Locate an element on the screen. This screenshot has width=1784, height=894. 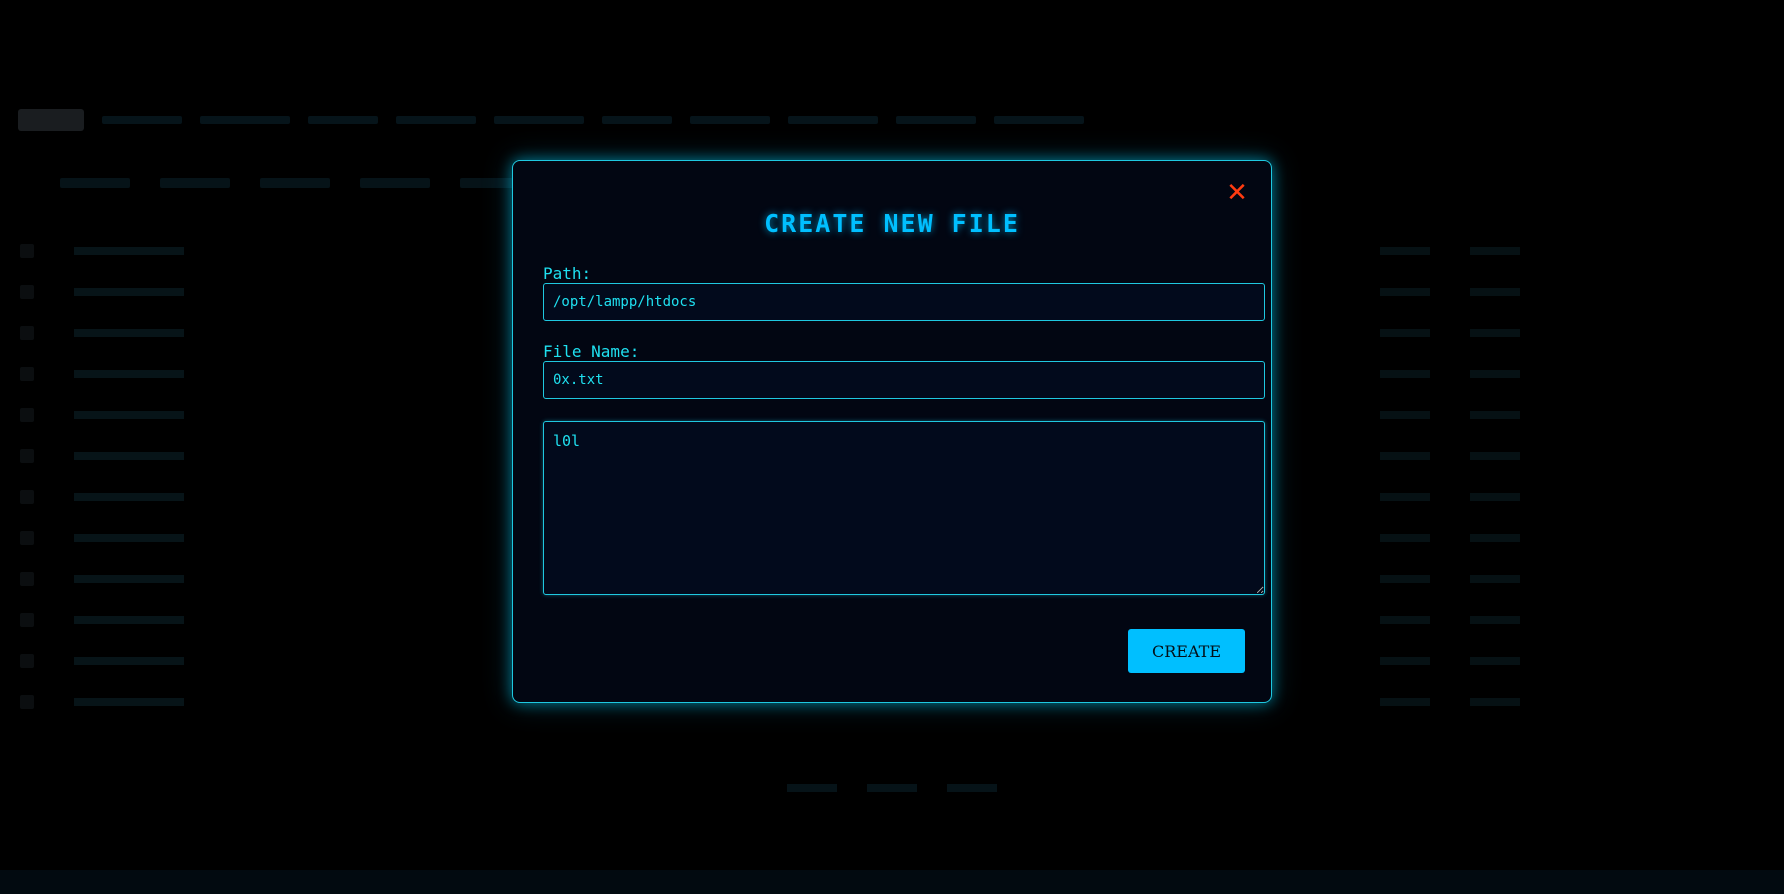
background-sysinfo-bar is located at coordinates (843, 120).